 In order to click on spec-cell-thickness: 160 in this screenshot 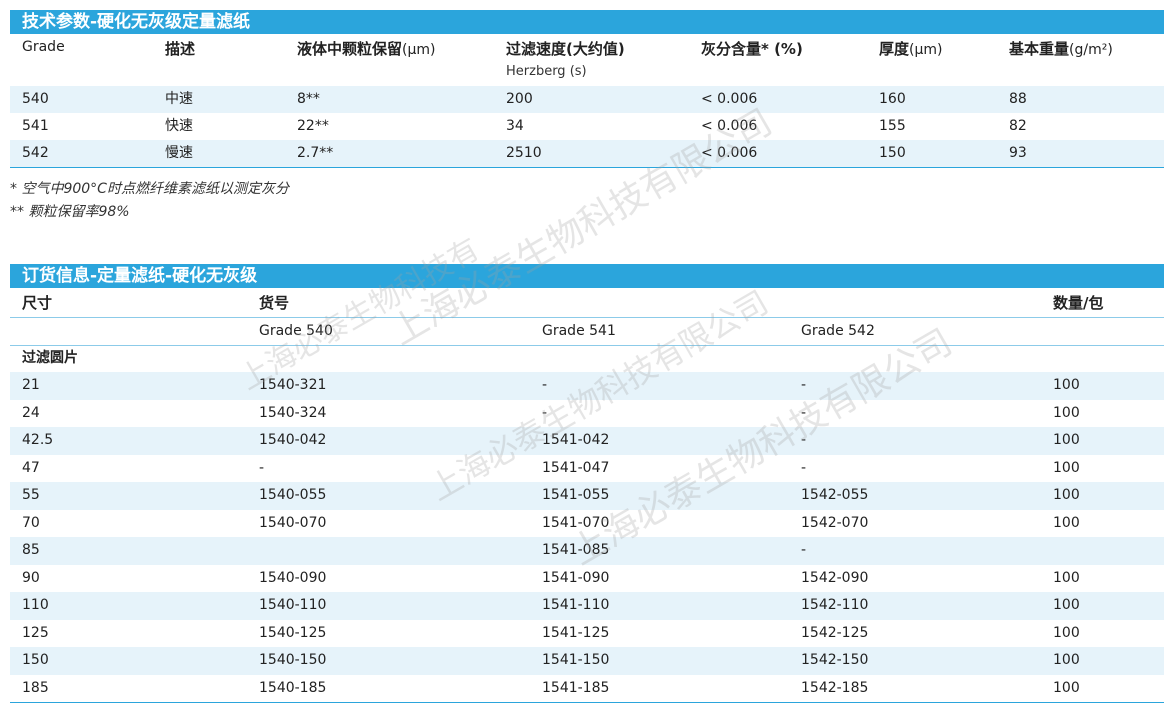, I will do `click(892, 99)`.